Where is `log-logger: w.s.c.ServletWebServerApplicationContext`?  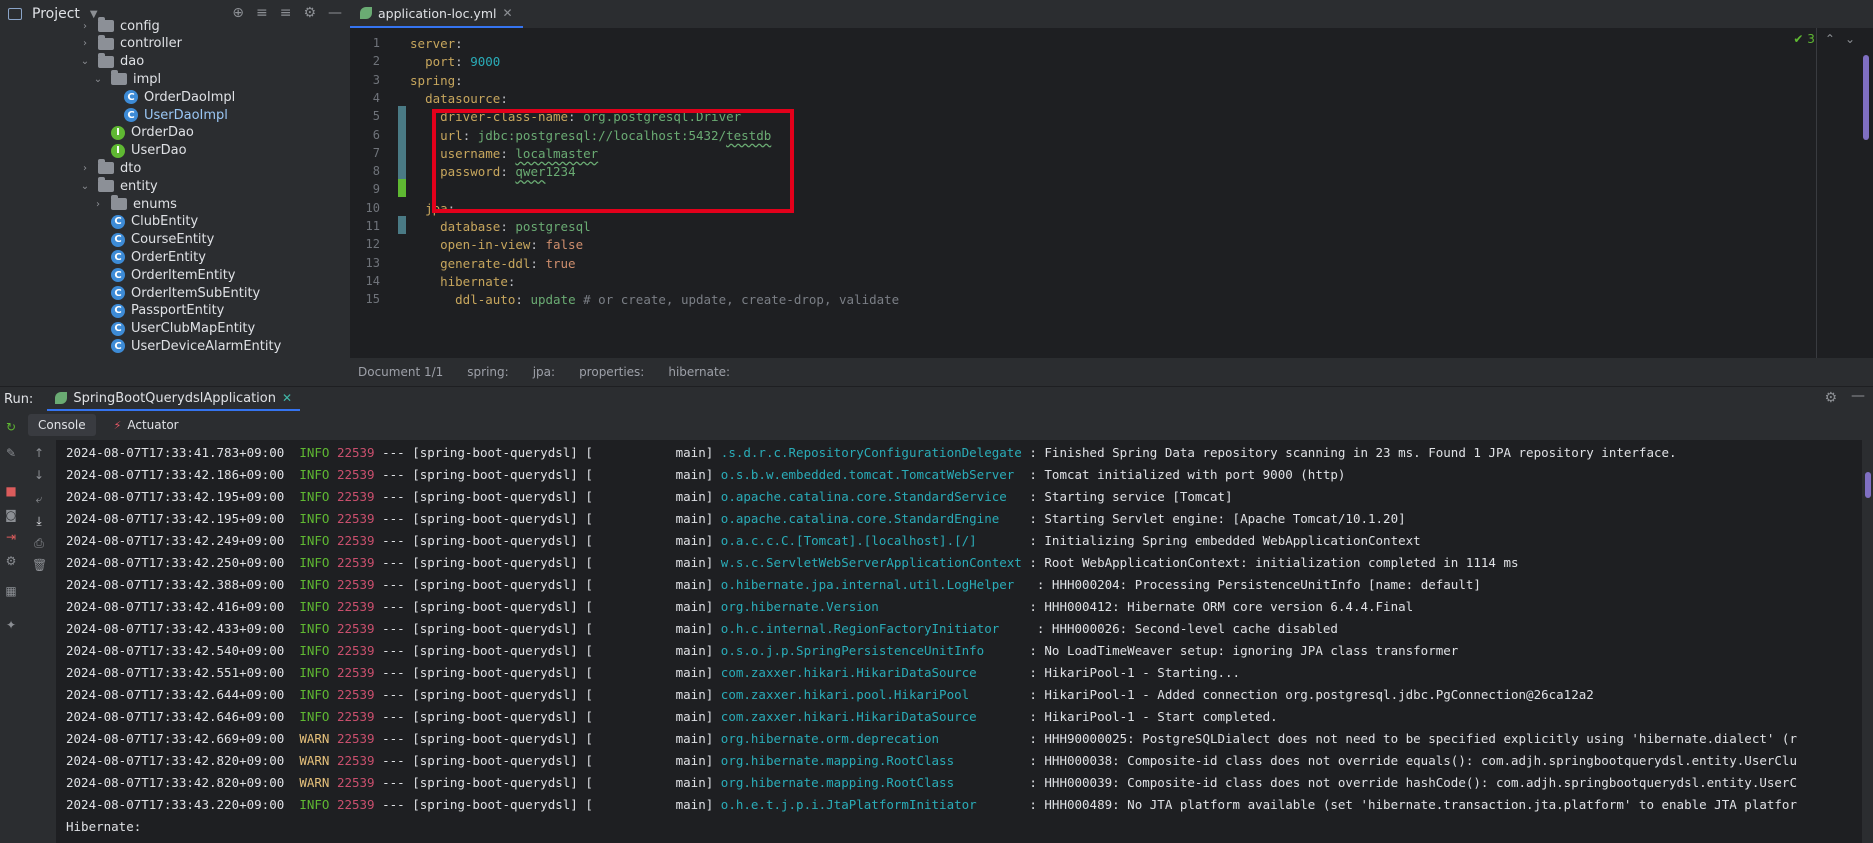
log-logger: w.s.c.ServletWebServerApplicationContext is located at coordinates (871, 562).